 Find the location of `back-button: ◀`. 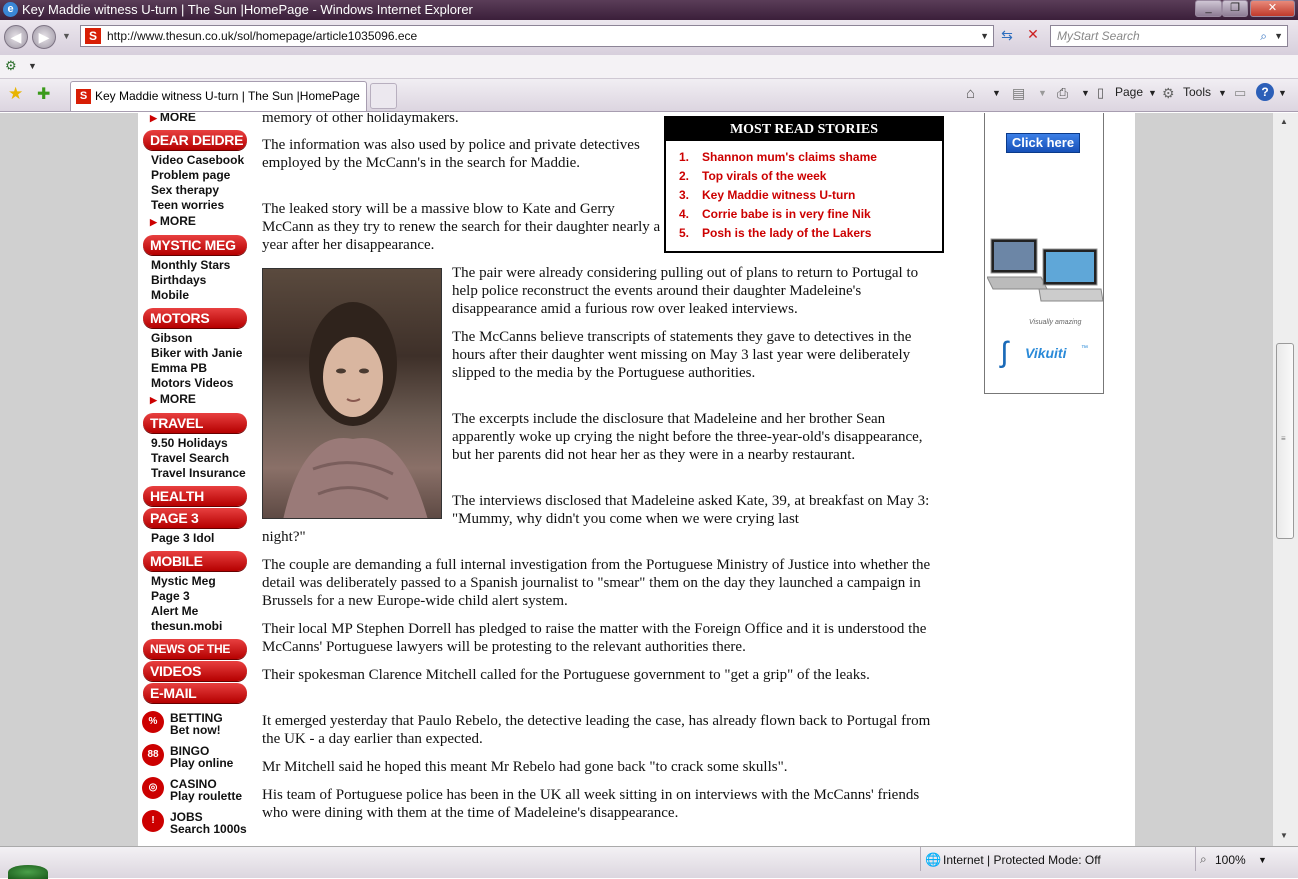

back-button: ◀ is located at coordinates (16, 37).